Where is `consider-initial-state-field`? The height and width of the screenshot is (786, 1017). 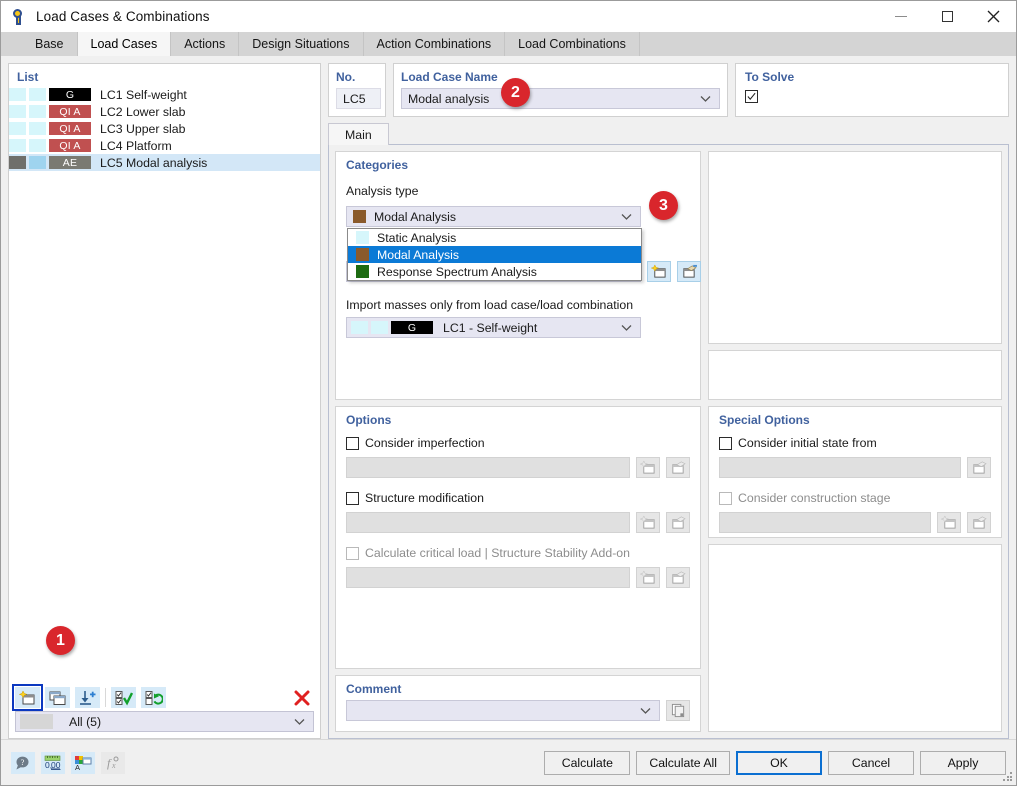
consider-initial-state-field is located at coordinates (840, 467).